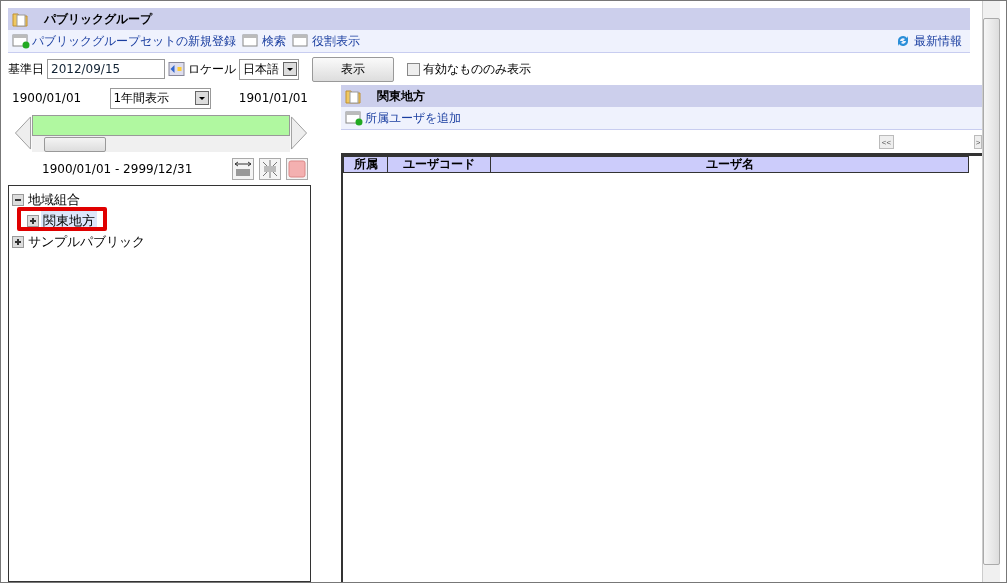  What do you see at coordinates (439, 164) in the screenshot?
I see `column-header: ユーザコード` at bounding box center [439, 164].